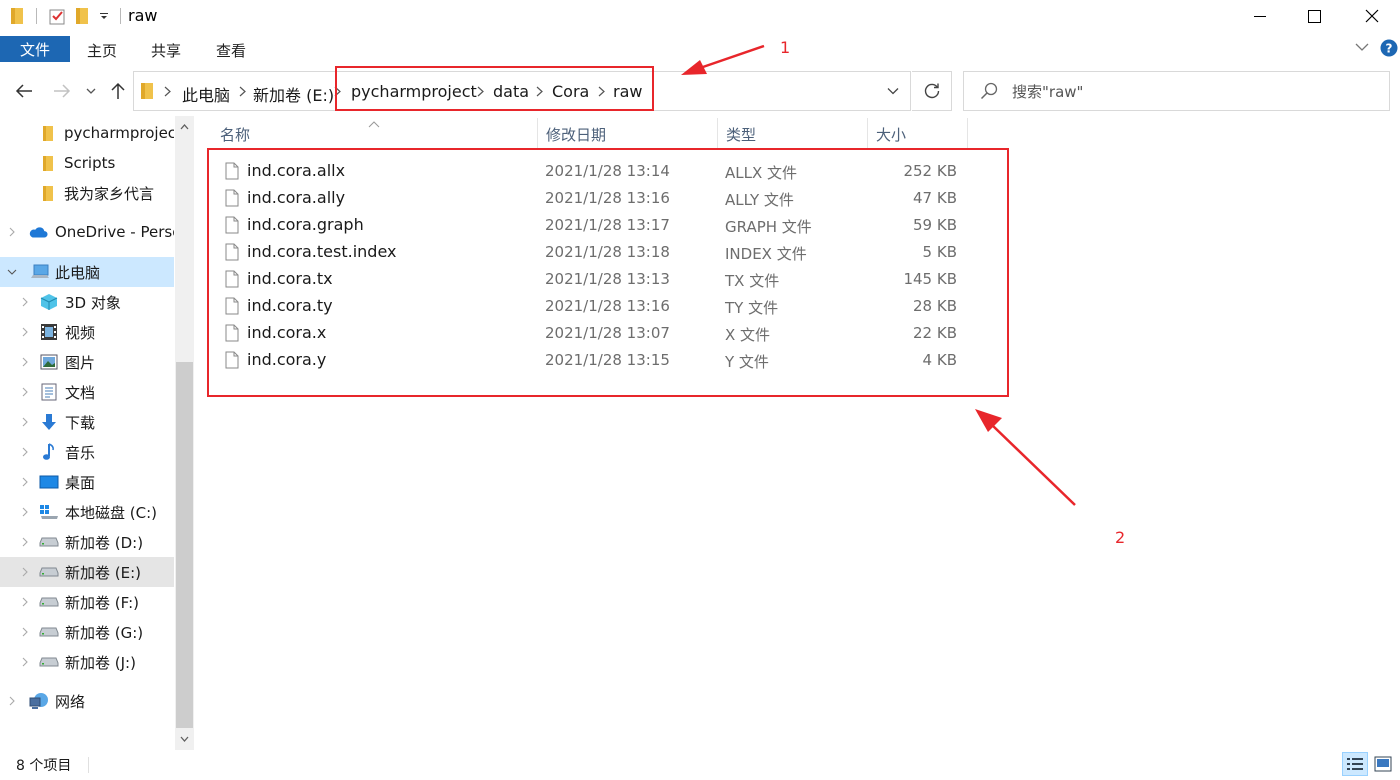 This screenshot has width=1400, height=780. Describe the element at coordinates (918, 133) in the screenshot. I see `column-header-size: 大小` at that location.